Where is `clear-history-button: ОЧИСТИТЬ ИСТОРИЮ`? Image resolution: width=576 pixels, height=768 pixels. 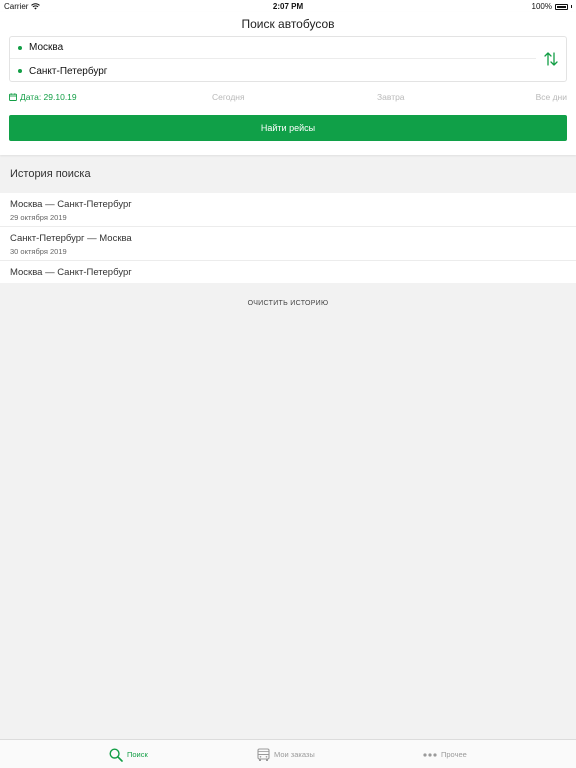
clear-history-button: ОЧИСТИТЬ ИСТОРИЮ is located at coordinates (288, 303).